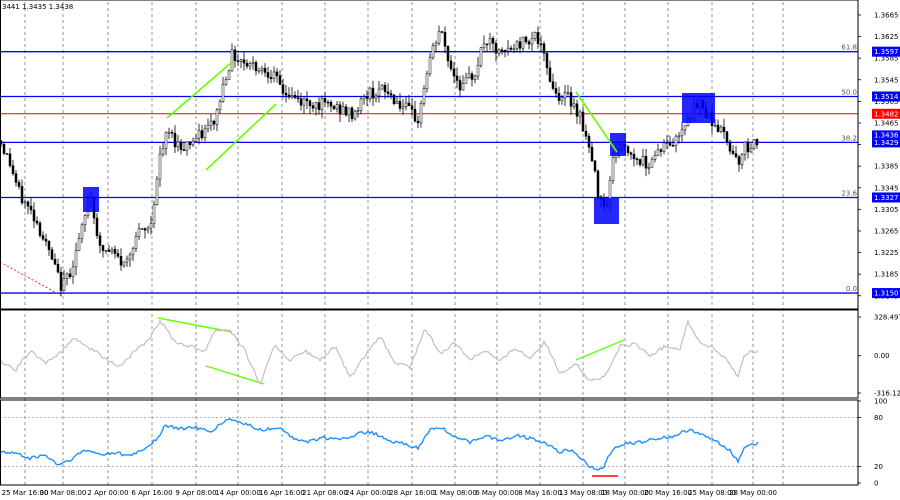 The width and height of the screenshot is (900, 500). Describe the element at coordinates (878, 418) in the screenshot. I see `rsi-tick-label: 80` at that location.